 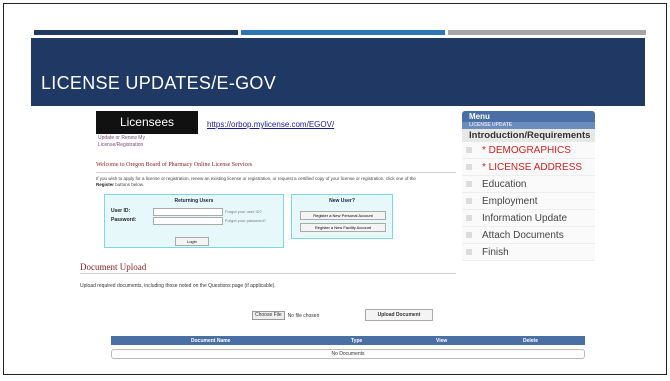 I want to click on menu-item-license-address: * LICENSE ADDRESS, so click(x=528, y=167).